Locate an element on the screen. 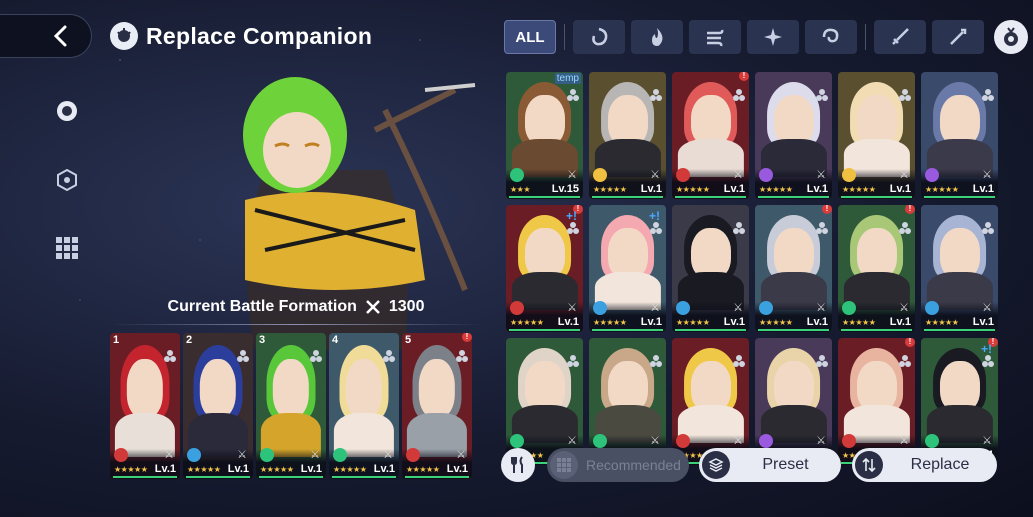  medal-icon is located at coordinates (1011, 36).